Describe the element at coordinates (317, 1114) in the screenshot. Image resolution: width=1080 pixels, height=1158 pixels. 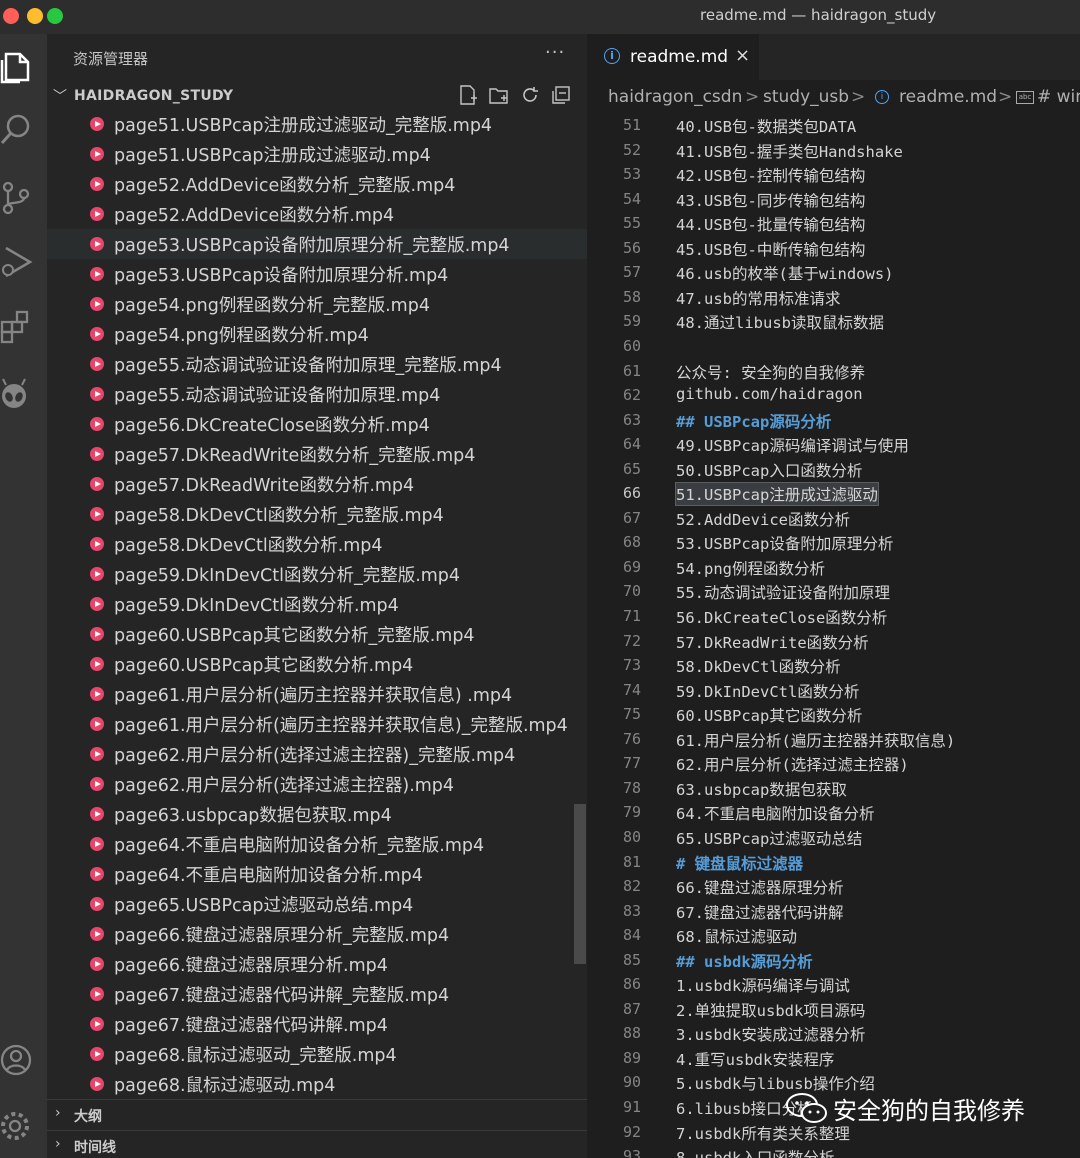
I see `outline-section: › 大纲` at that location.